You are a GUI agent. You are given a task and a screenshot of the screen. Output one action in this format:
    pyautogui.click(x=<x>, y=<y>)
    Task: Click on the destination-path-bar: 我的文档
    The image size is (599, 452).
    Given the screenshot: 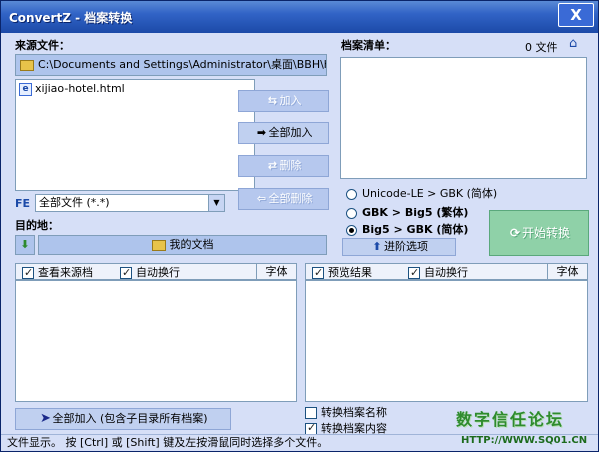 What is the action you would take?
    pyautogui.click(x=182, y=245)
    